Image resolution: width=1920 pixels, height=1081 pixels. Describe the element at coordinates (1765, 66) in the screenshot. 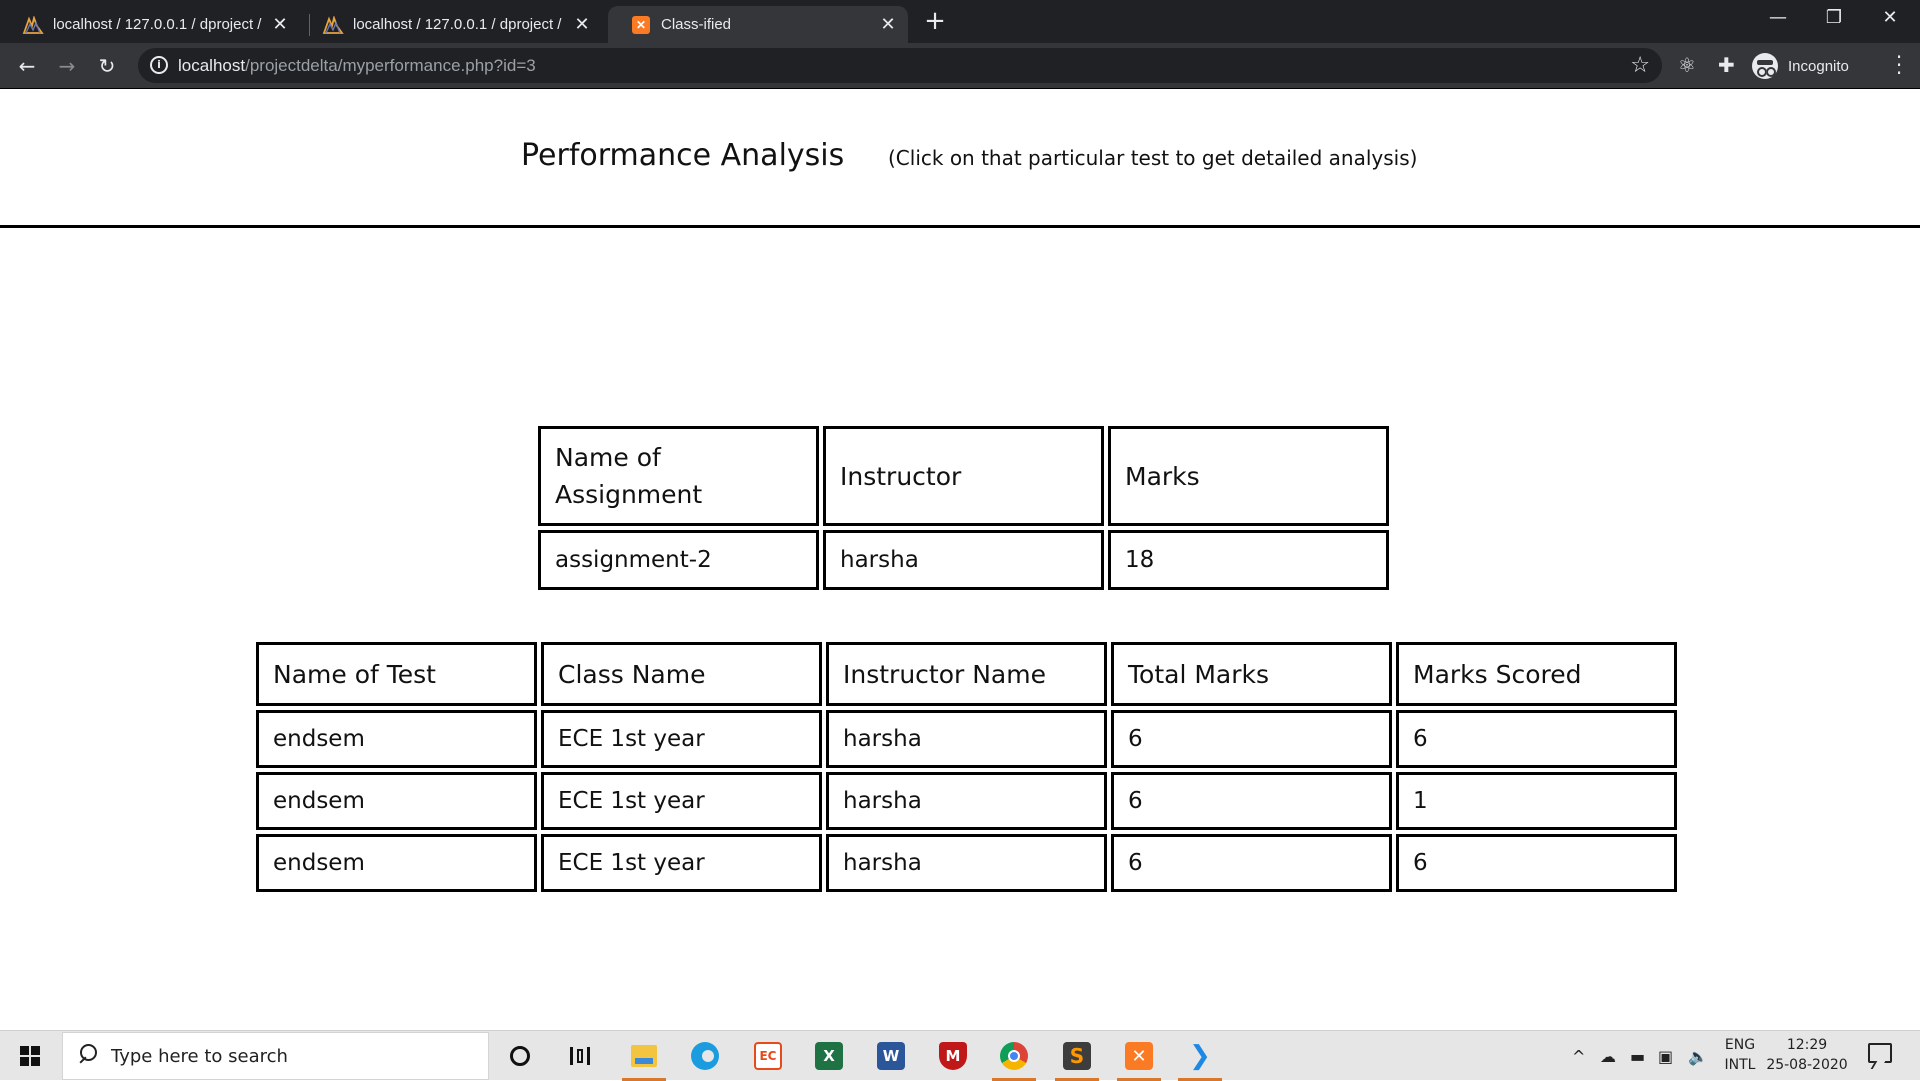

I see `incognito-icon` at that location.